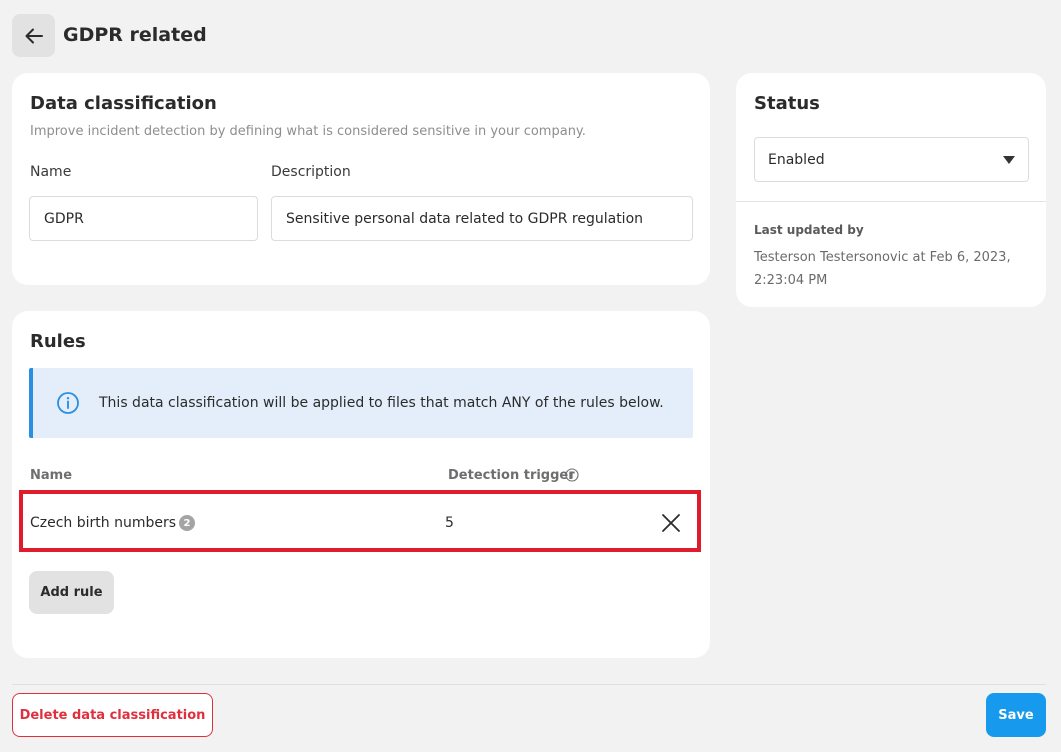 The width and height of the screenshot is (1061, 752). Describe the element at coordinates (891, 201) in the screenshot. I see `status-divider` at that location.